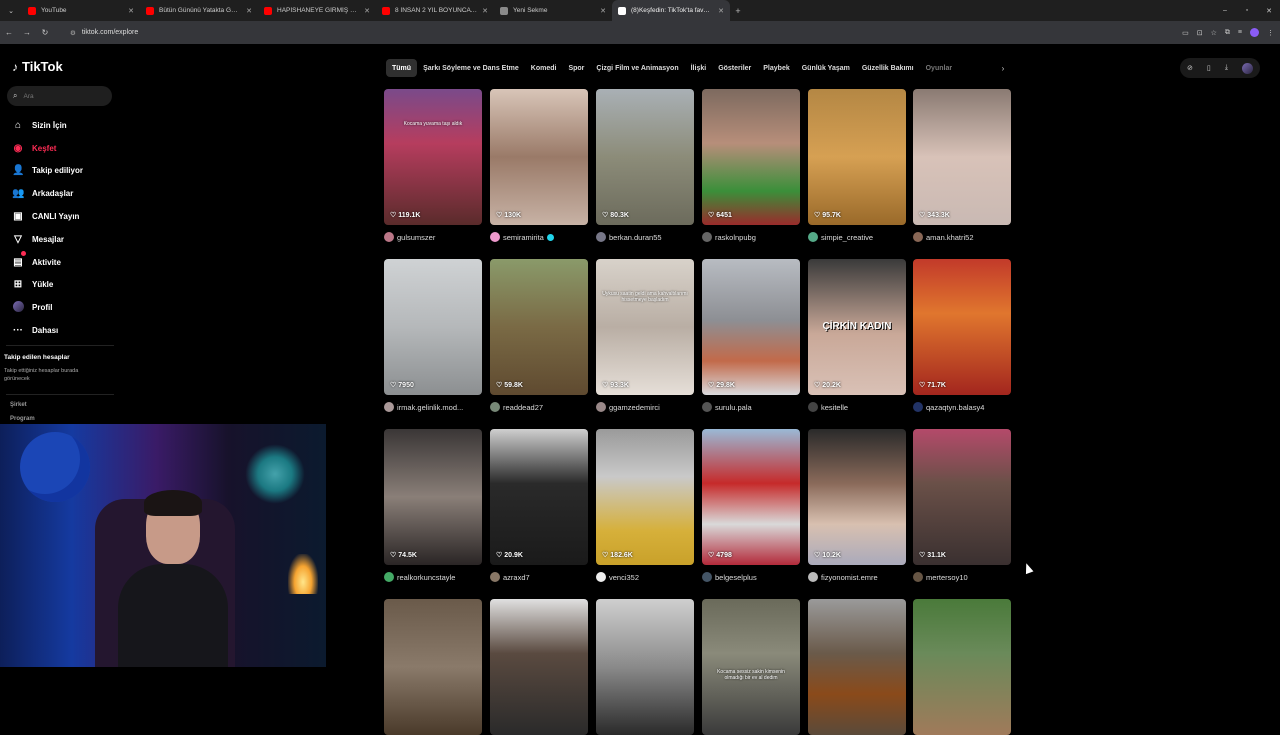 The height and width of the screenshot is (735, 1280). I want to click on video-card: ÇİRKİN KADIN ♡ 20.2K kesitelle, so click(857, 335).